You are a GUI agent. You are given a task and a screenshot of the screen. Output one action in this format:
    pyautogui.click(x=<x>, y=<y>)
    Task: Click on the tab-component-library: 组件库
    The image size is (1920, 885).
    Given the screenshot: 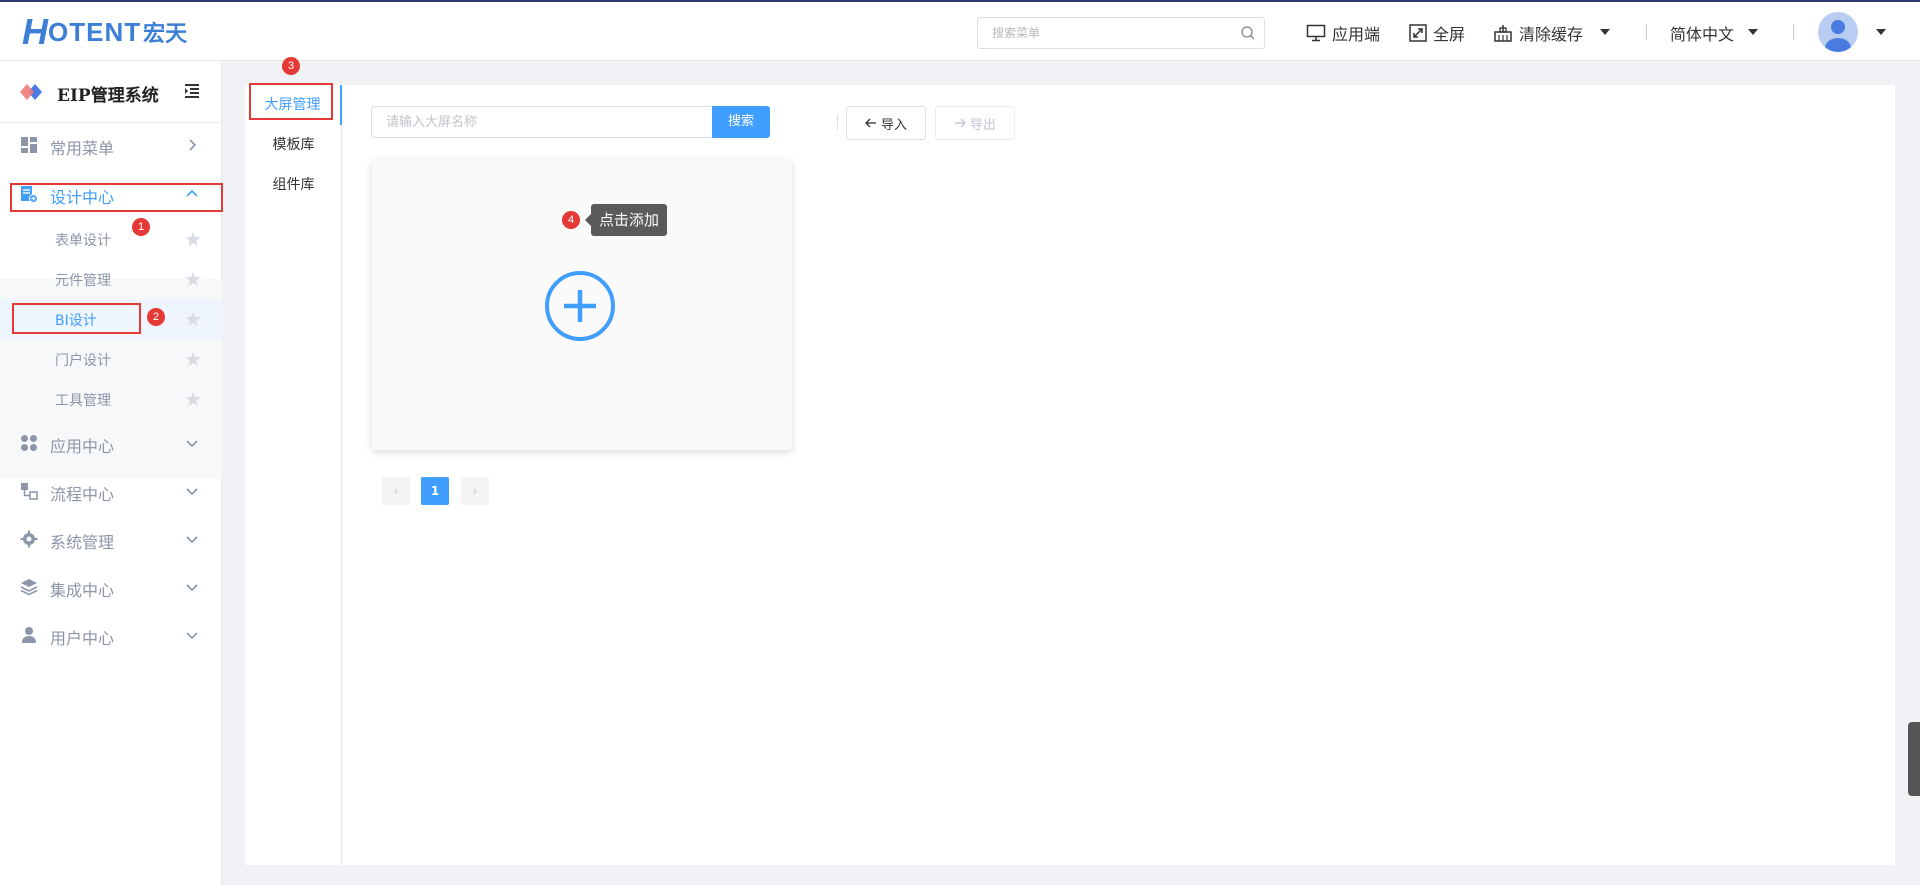 What is the action you would take?
    pyautogui.click(x=293, y=185)
    